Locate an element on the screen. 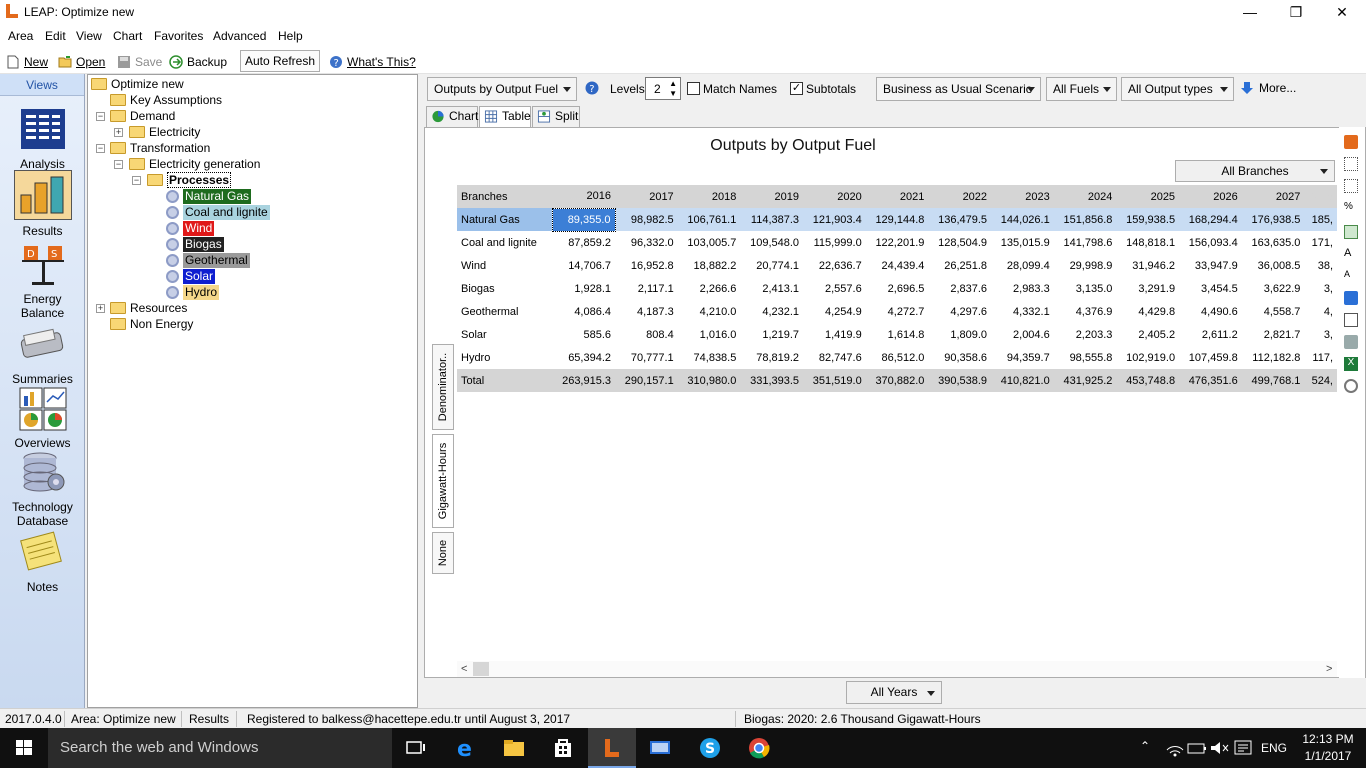 This screenshot has height=768, width=1366. table-cell: 1,219.7 is located at coordinates (771, 334).